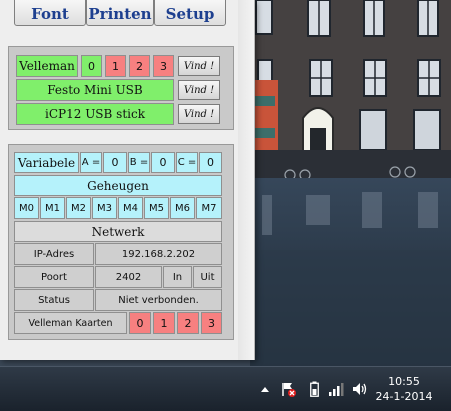 This screenshot has width=451, height=411. Describe the element at coordinates (47, 66) in the screenshot. I see `velleman-label: Velleman` at that location.